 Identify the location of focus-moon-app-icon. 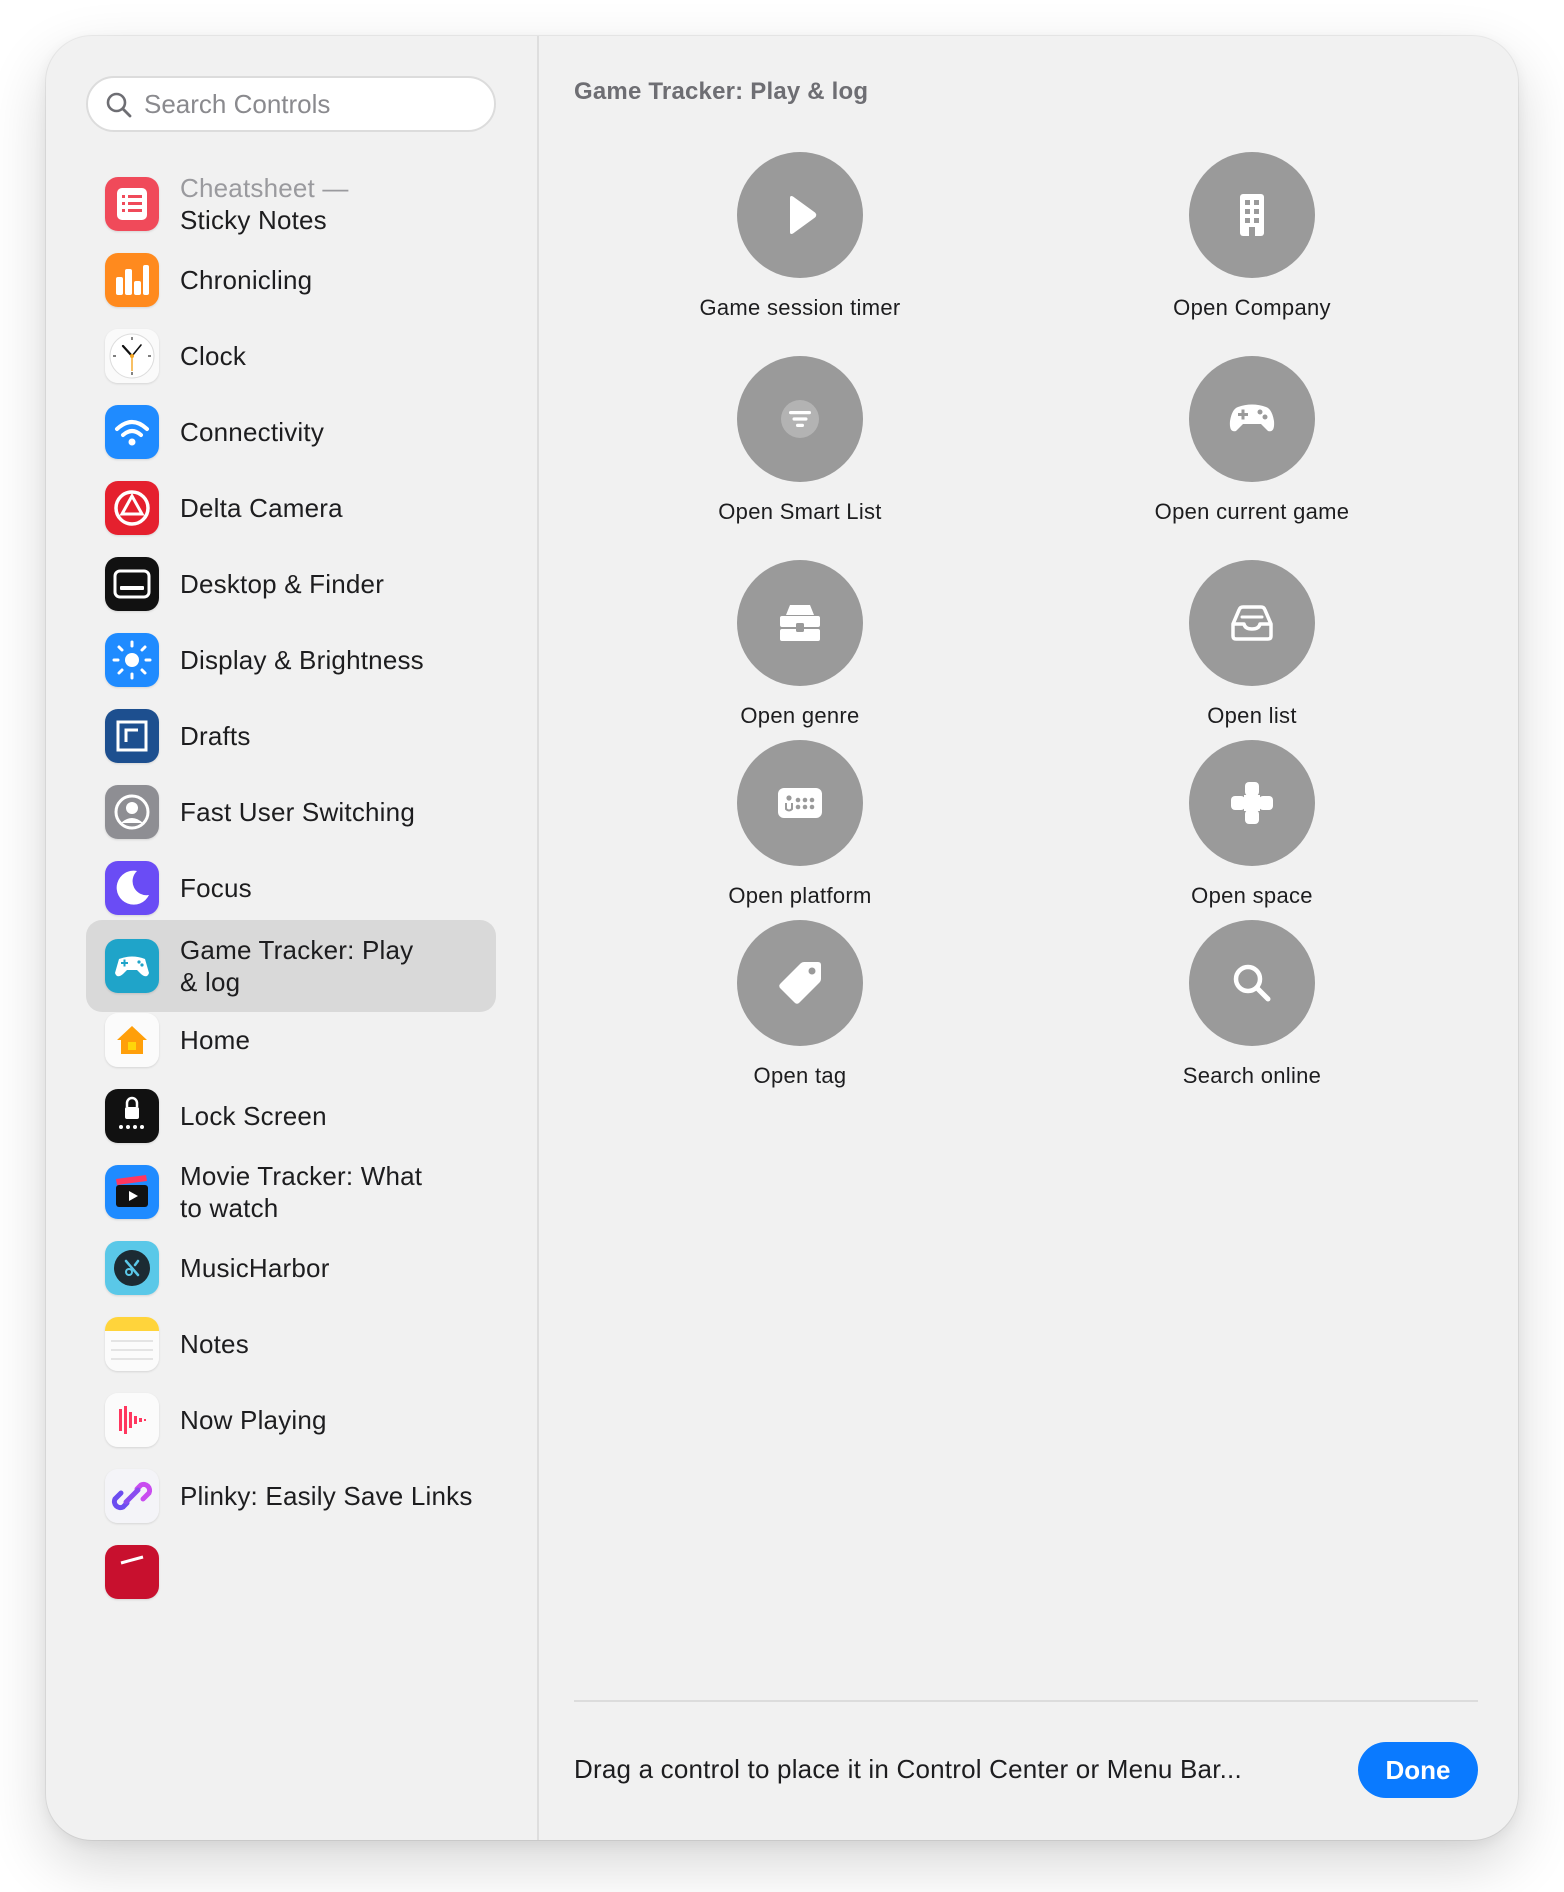
(132, 888).